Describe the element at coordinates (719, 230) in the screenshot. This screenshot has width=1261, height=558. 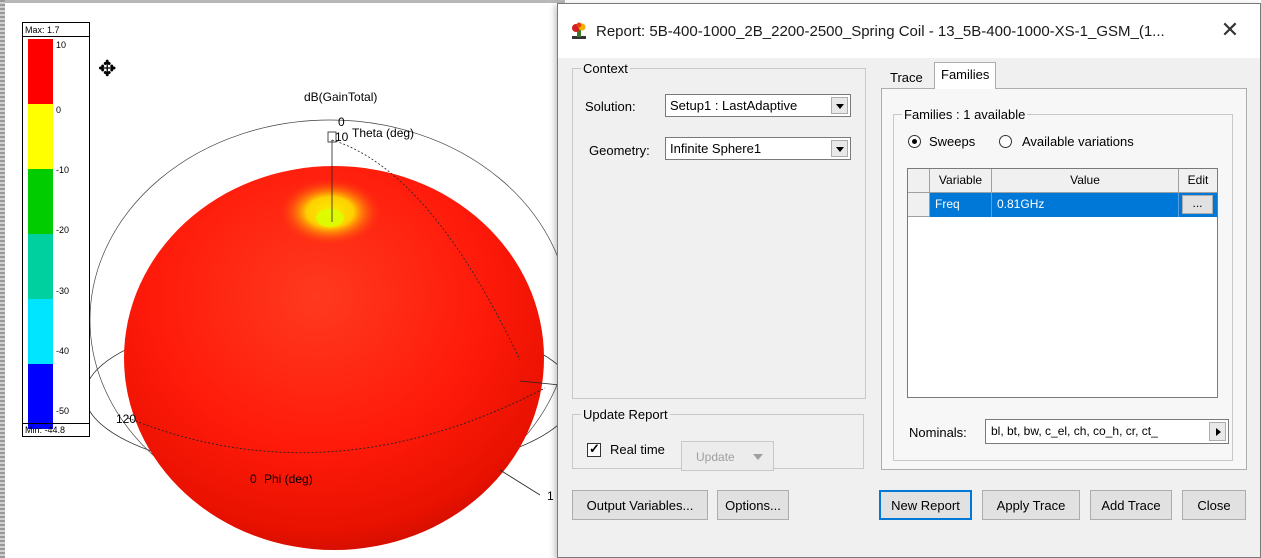
I see `context-group: Context` at that location.